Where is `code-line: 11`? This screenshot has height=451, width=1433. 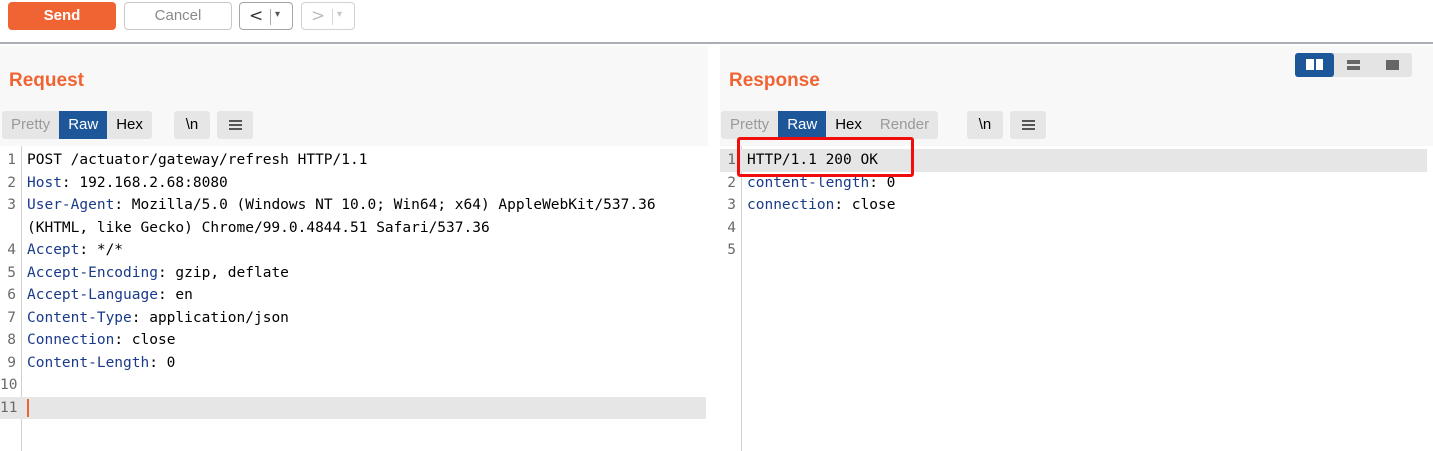
code-line: 11 is located at coordinates (353, 408).